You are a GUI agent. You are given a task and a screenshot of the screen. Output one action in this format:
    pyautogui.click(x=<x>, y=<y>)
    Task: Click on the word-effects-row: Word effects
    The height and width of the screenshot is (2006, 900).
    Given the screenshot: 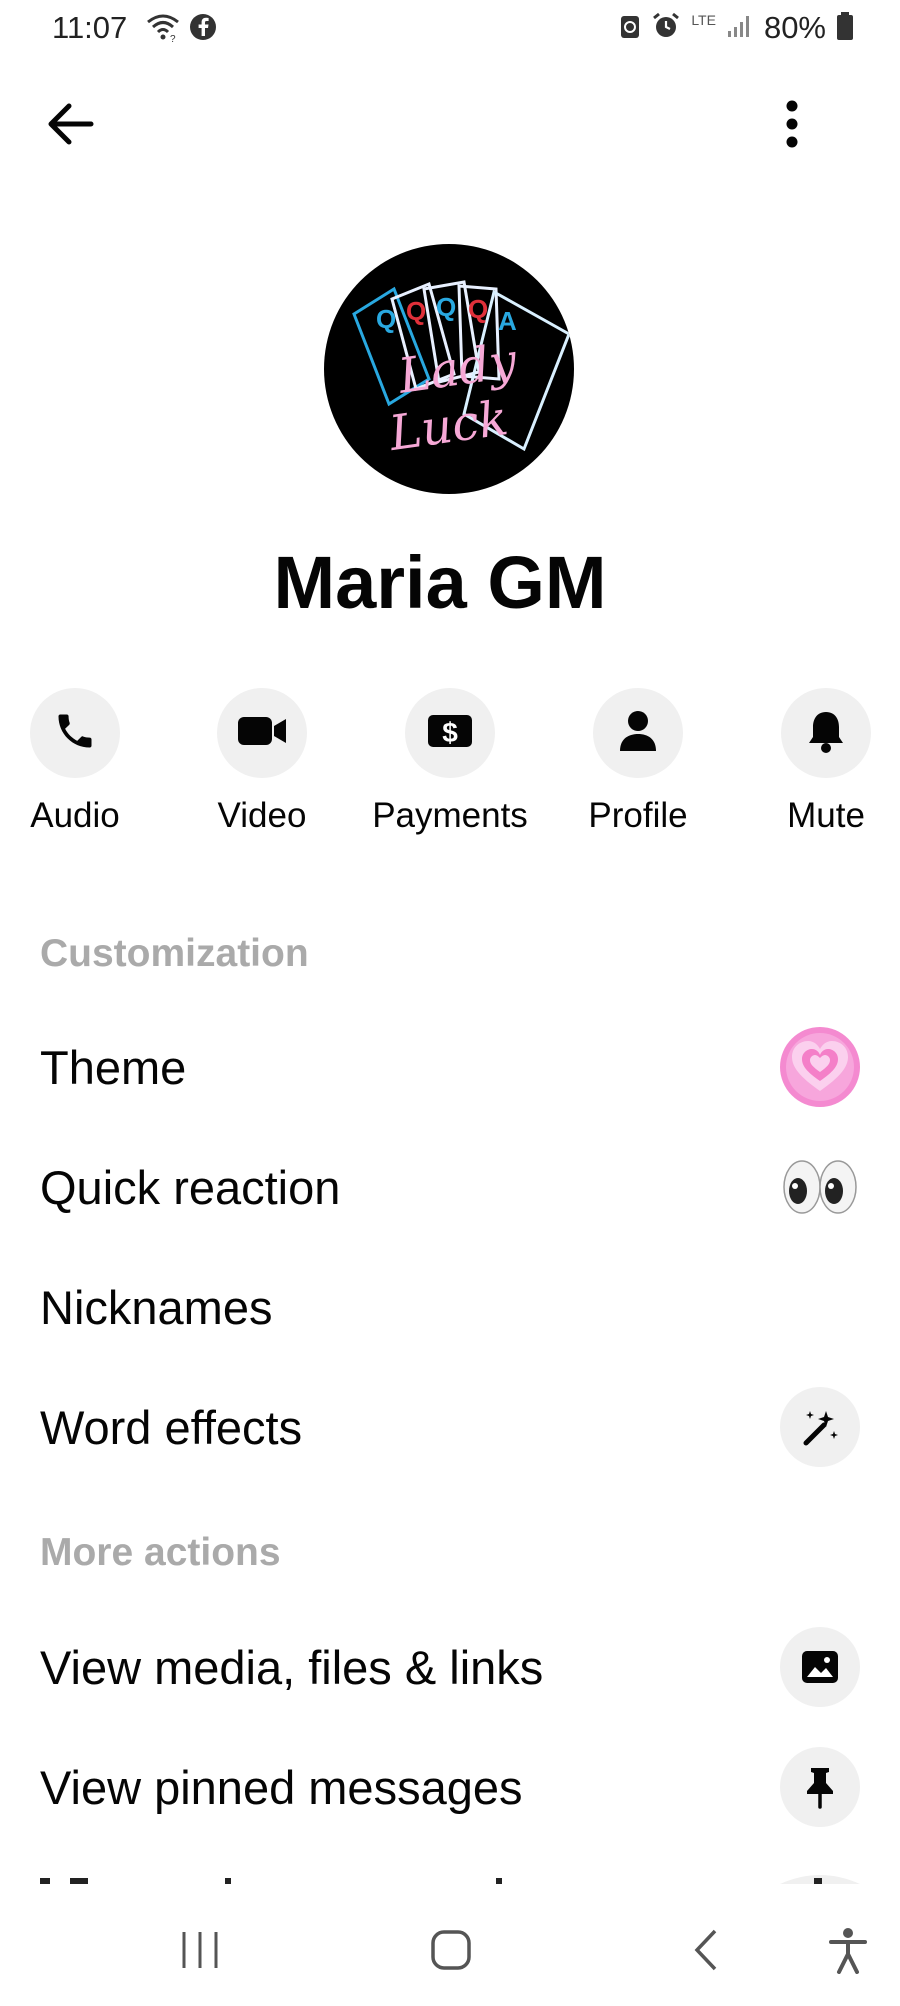 What is the action you would take?
    pyautogui.click(x=450, y=1427)
    